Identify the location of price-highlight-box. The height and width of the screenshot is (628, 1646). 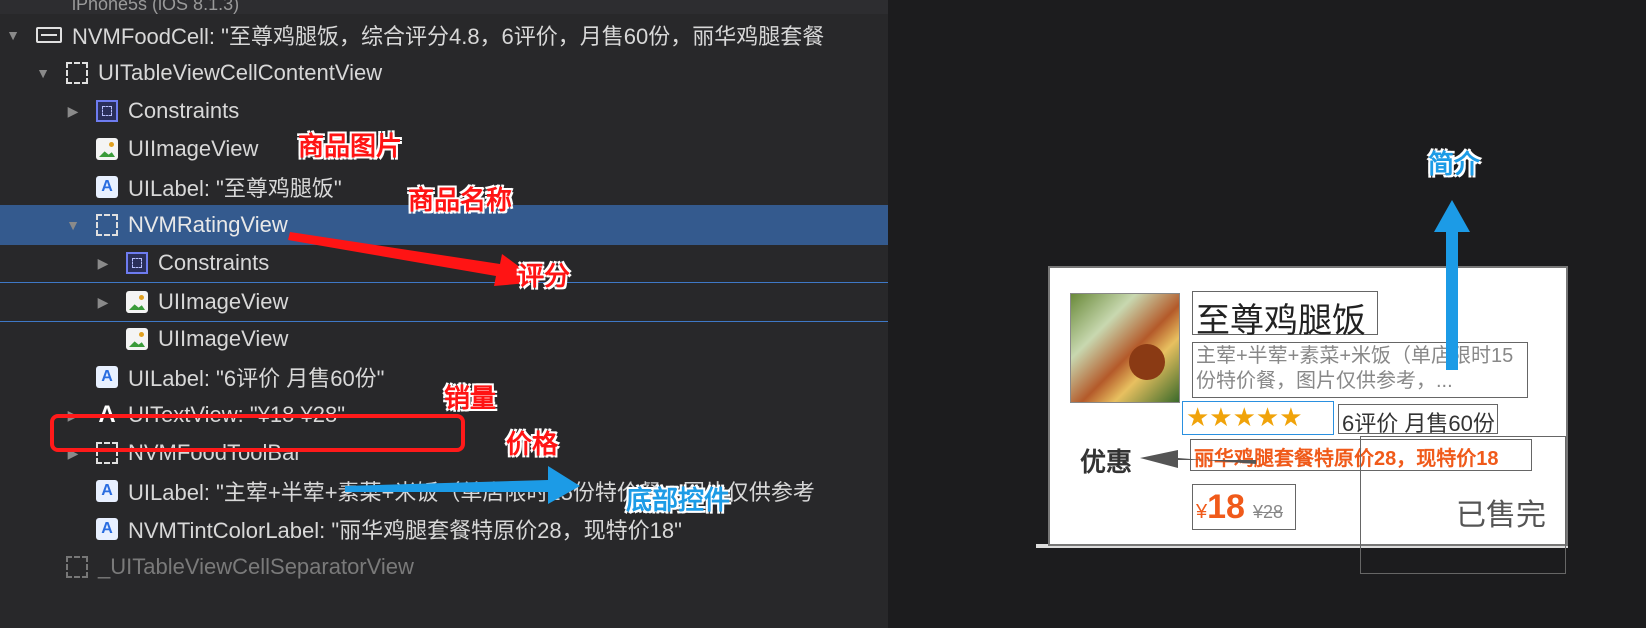
(257, 433).